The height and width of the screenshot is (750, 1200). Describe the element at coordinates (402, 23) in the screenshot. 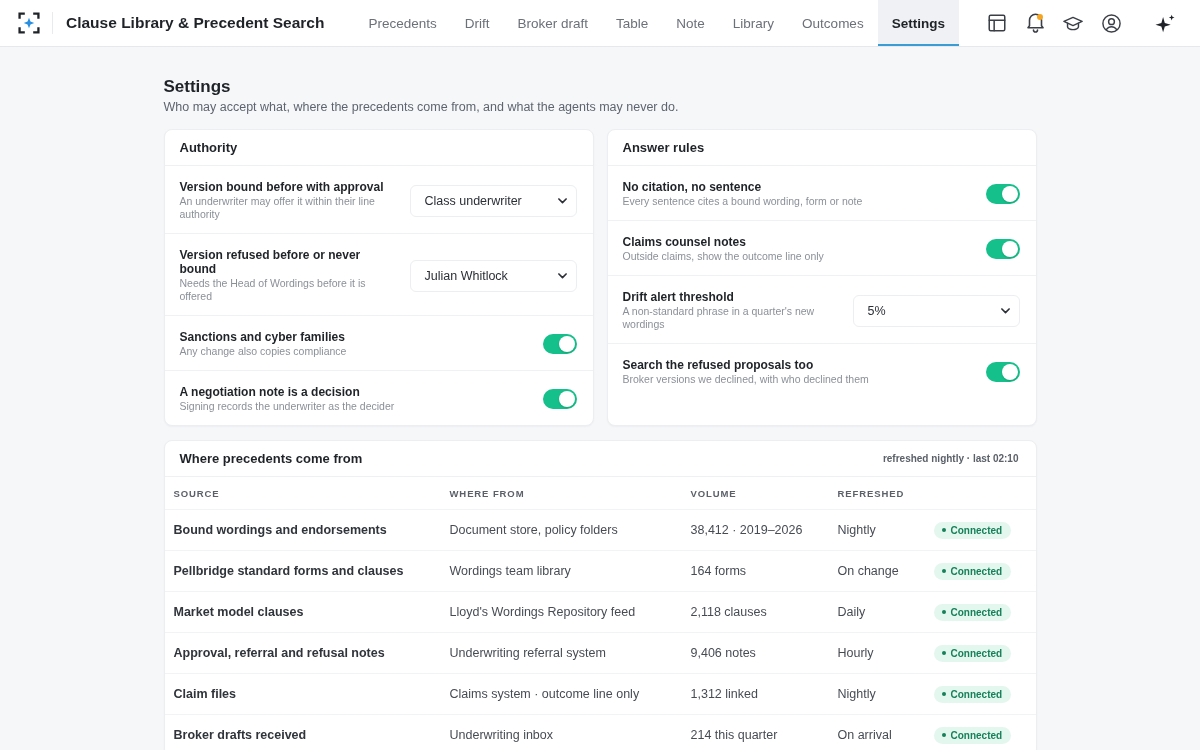

I see `nav-tab: Precedents` at that location.